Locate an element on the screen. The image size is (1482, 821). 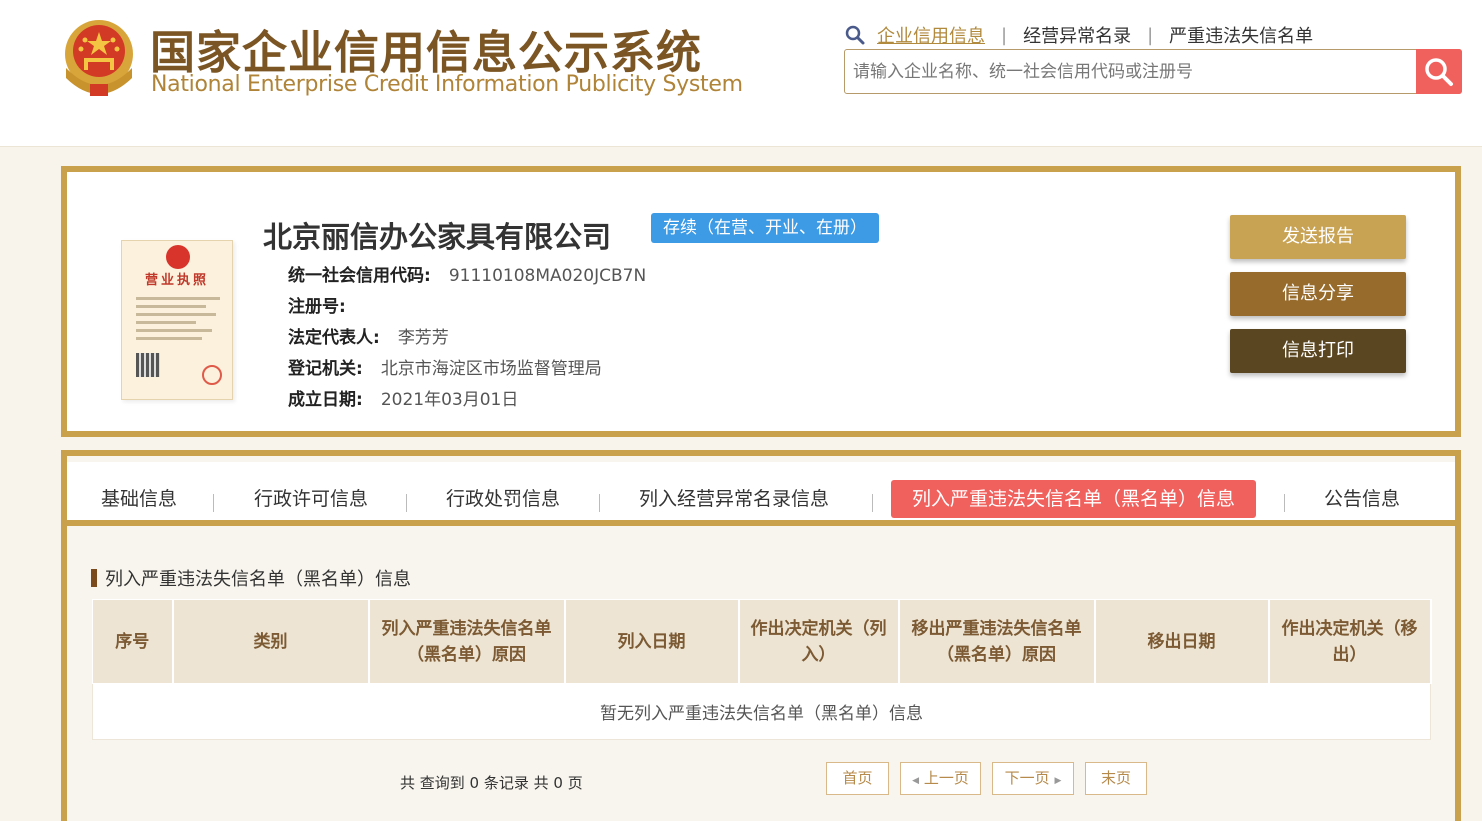
business-license-image: 营业执照 is located at coordinates (177, 320).